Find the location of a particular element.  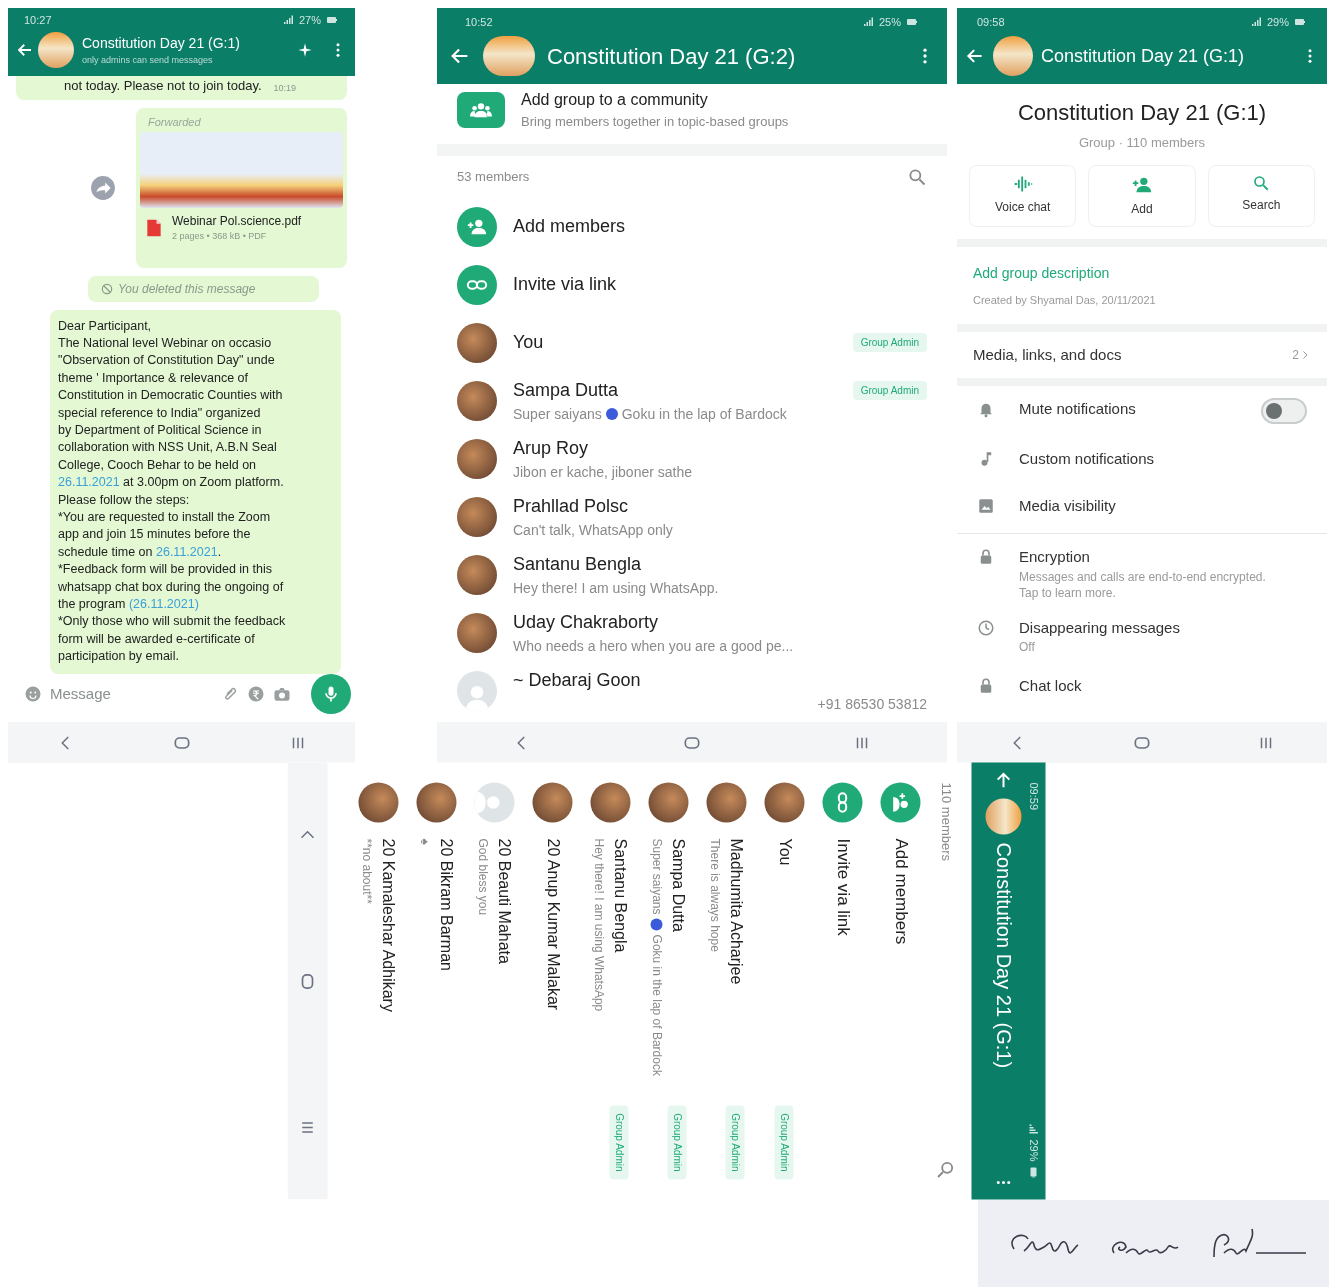

member-status: **no about** is located at coordinates (366, 871).